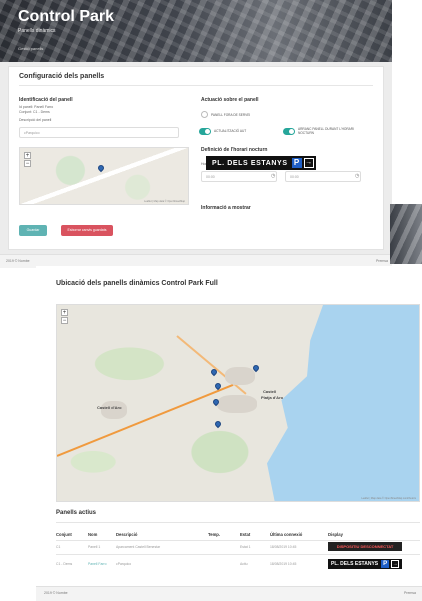  Describe the element at coordinates (244, 564) in the screenshot. I see `row2-estat: Actiu` at that location.